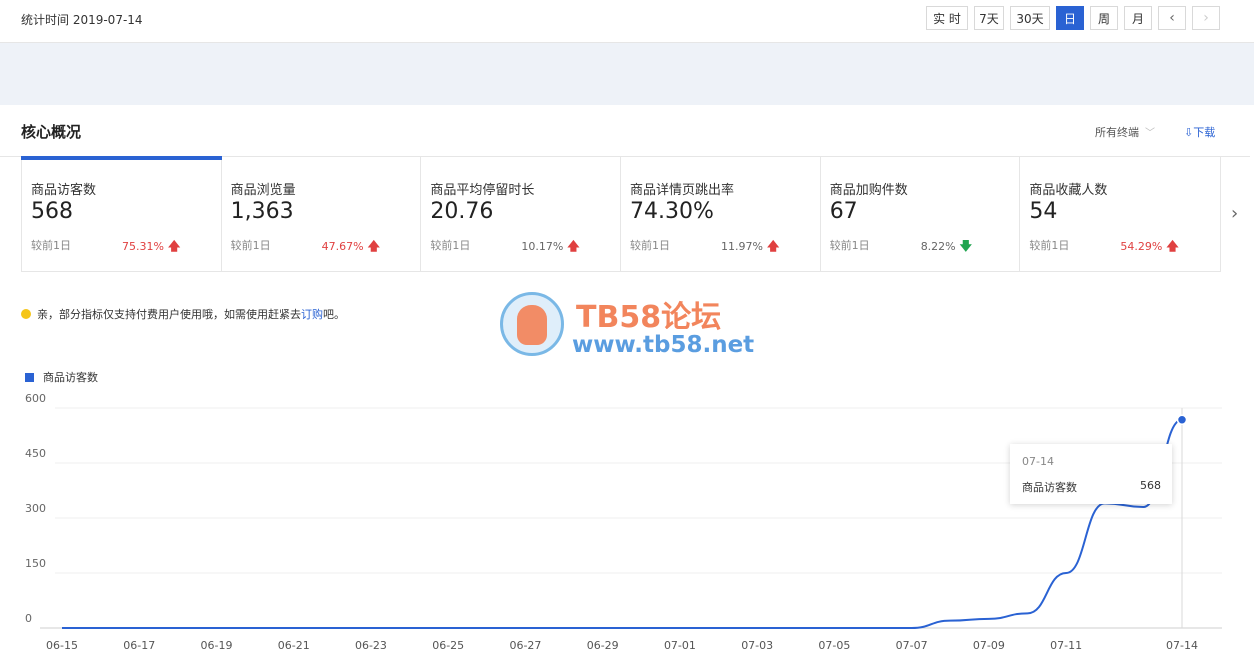 The width and height of the screenshot is (1254, 655). What do you see at coordinates (462, 211) in the screenshot?
I see `metric-value: 20.76` at bounding box center [462, 211].